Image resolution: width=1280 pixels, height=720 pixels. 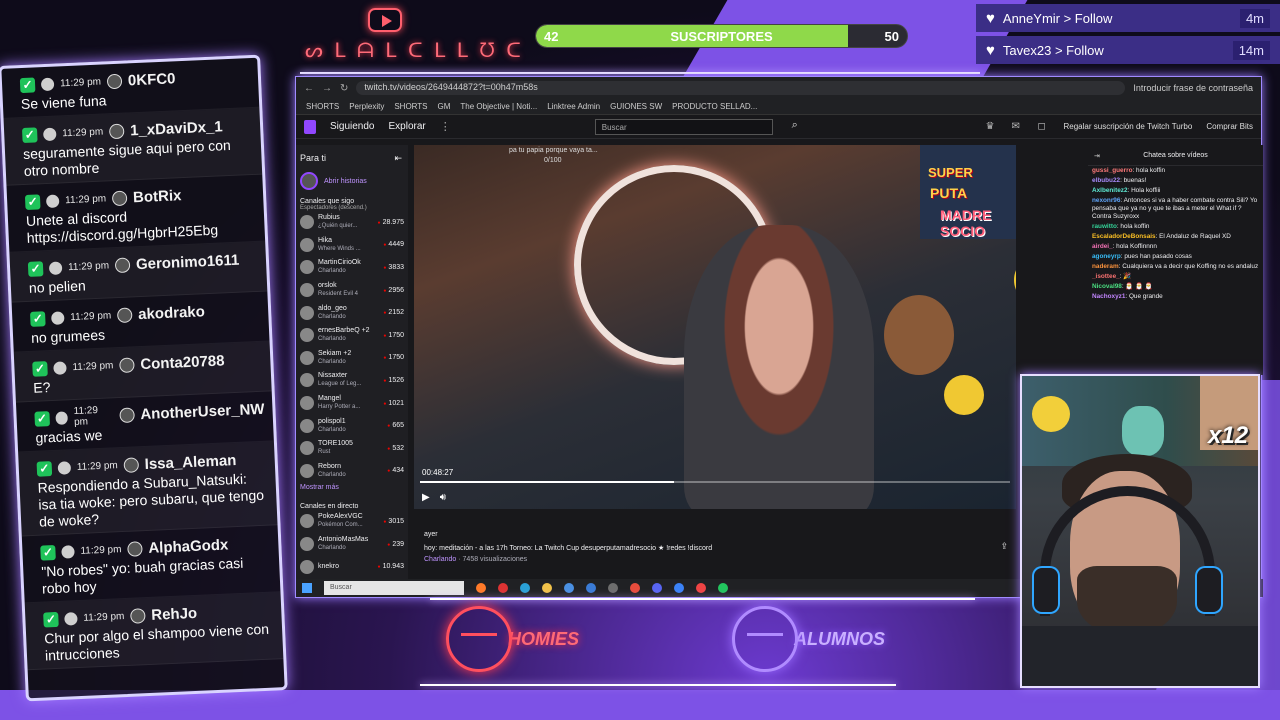 I want to click on chat-message: _isottee_: 🎉, so click(x=1175, y=277).